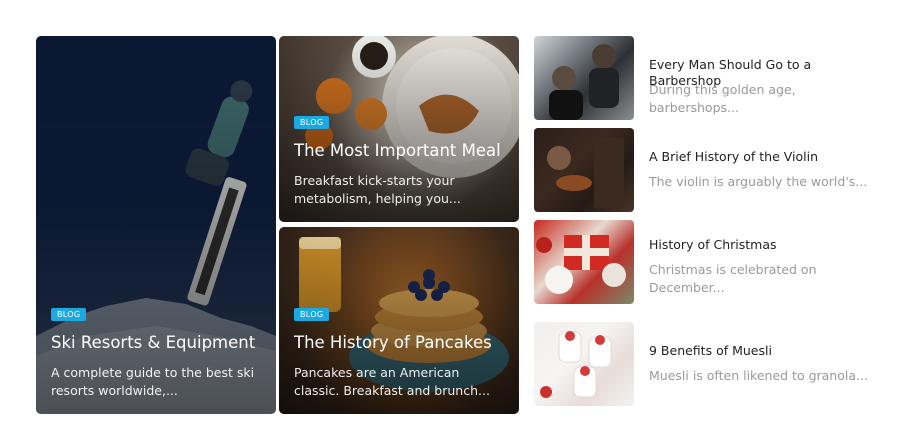  Describe the element at coordinates (733, 157) in the screenshot. I see `list-item-title: A Brief History of the Violin` at that location.